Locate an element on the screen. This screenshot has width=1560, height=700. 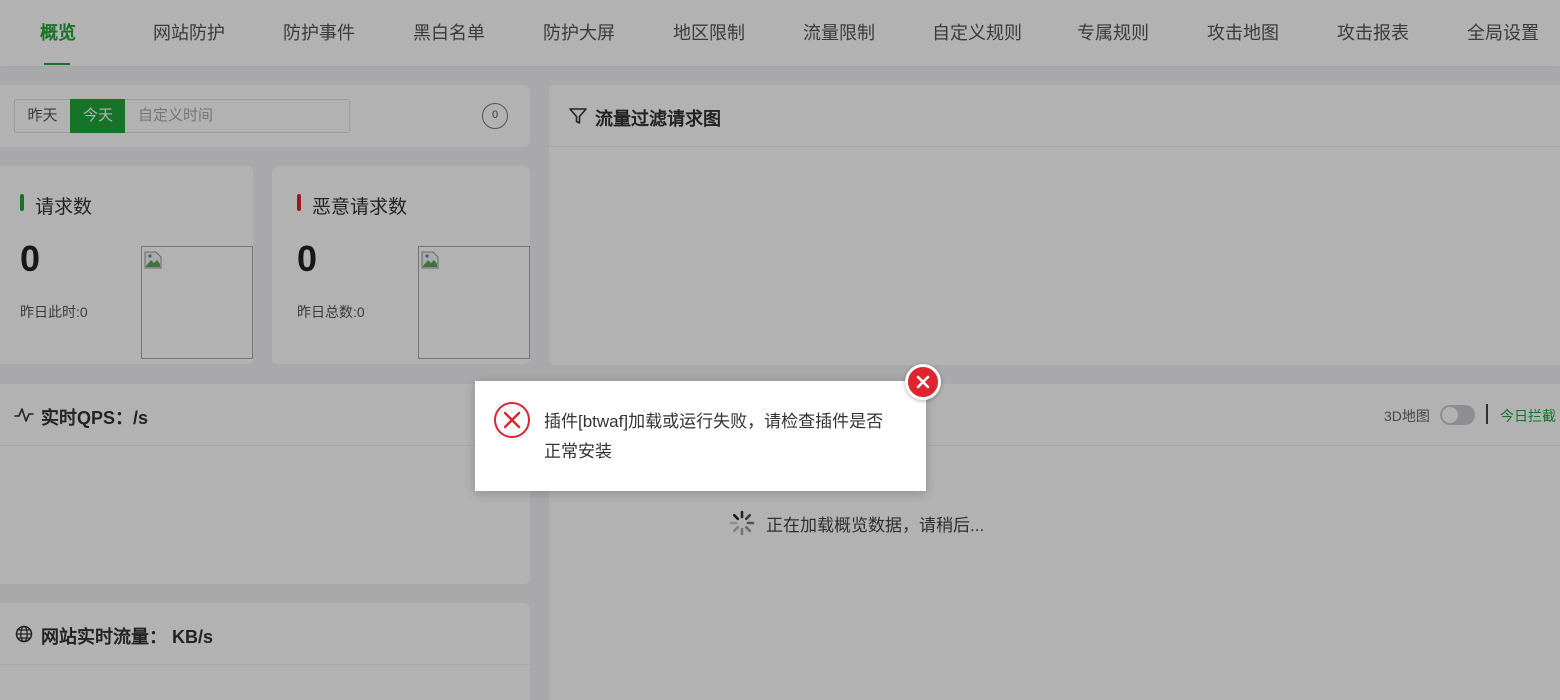
close-icon is located at coordinates (923, 382).